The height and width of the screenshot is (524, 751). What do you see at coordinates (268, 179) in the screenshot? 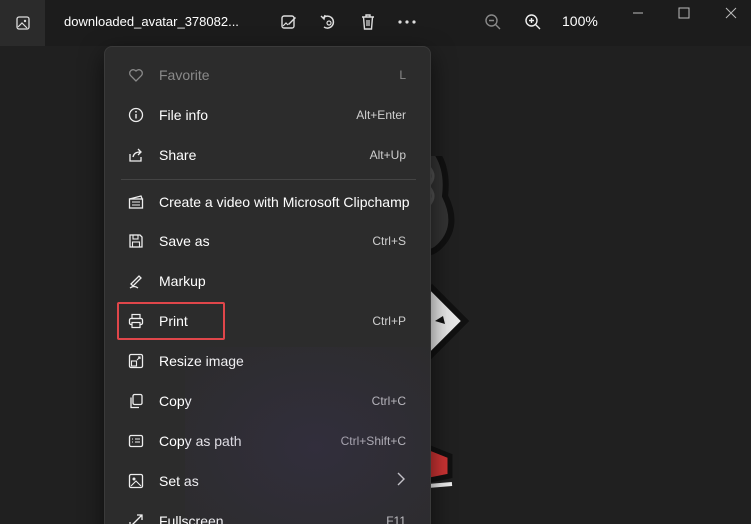
I see `menu-separator` at bounding box center [268, 179].